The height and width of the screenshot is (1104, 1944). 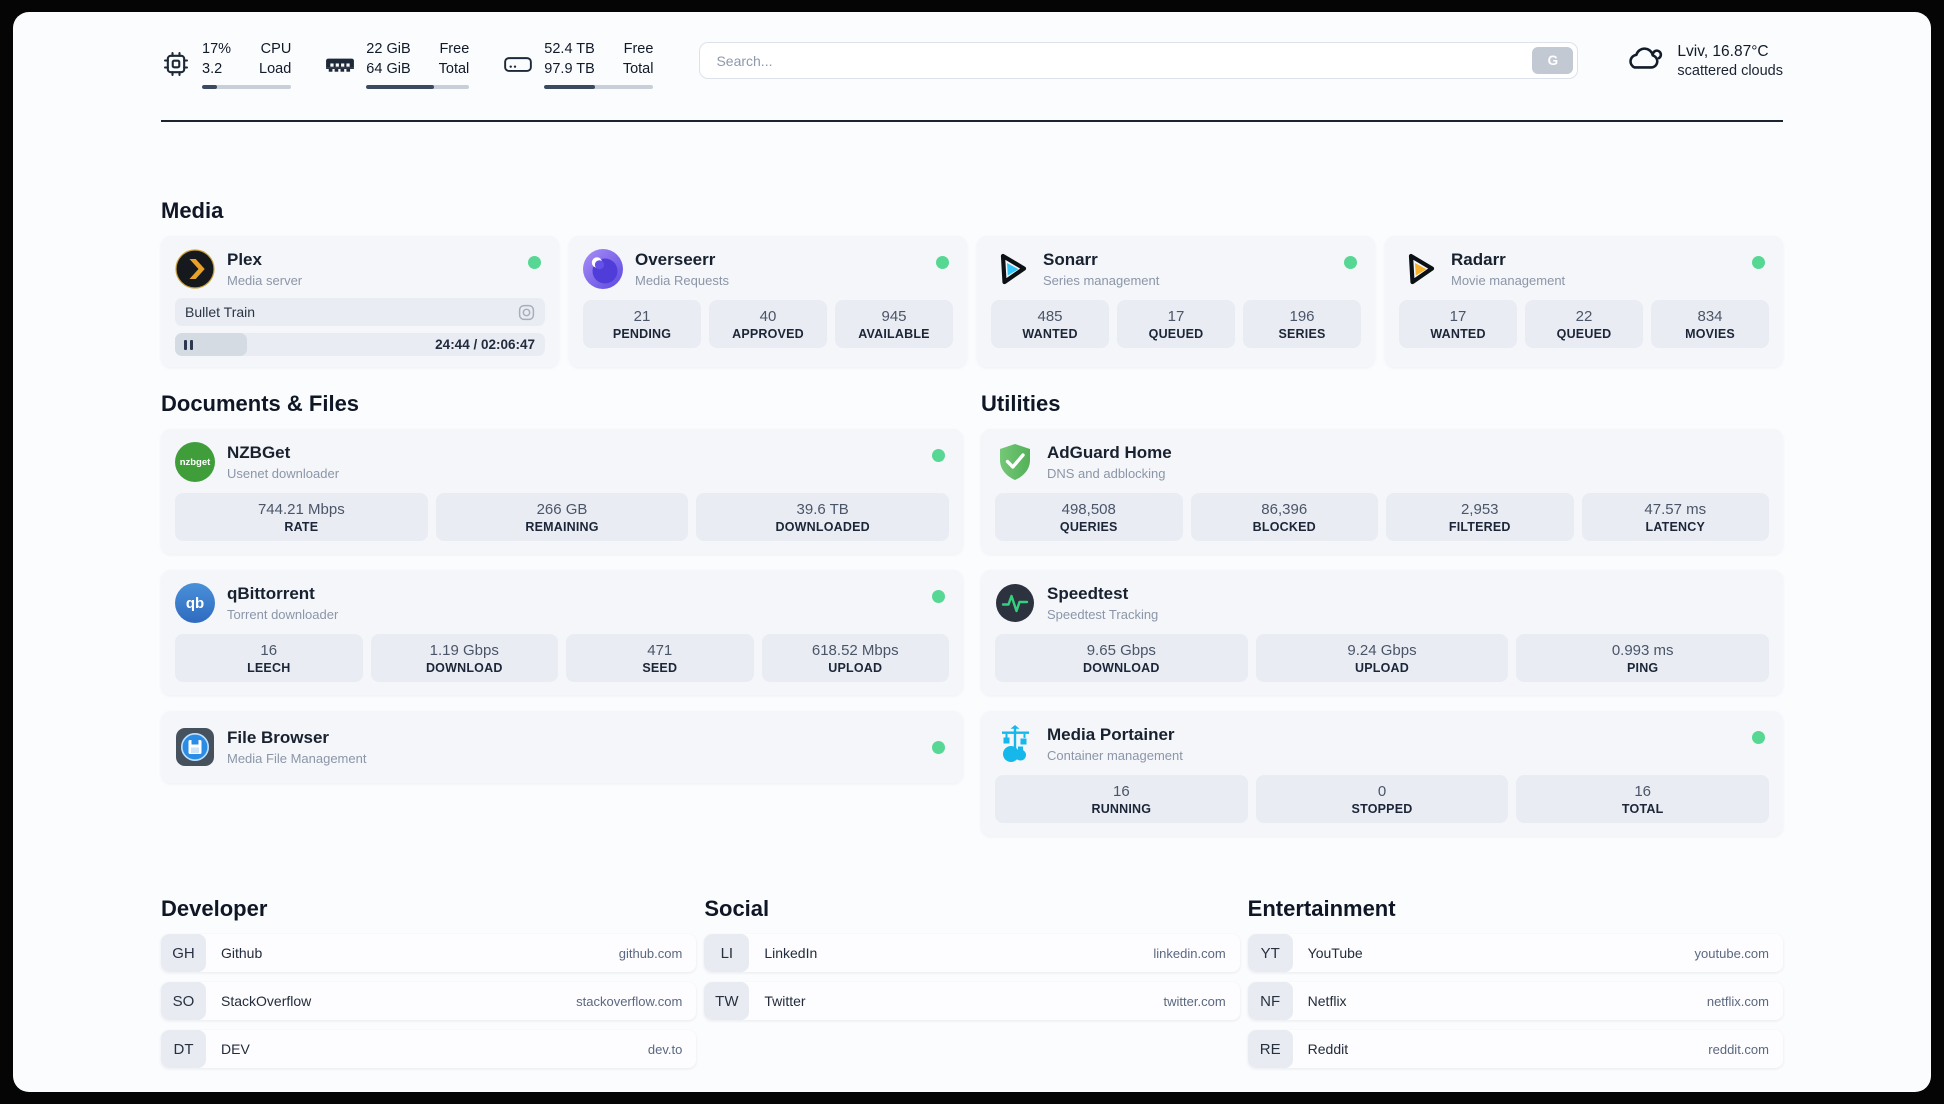 I want to click on pause-icon, so click(x=188, y=344).